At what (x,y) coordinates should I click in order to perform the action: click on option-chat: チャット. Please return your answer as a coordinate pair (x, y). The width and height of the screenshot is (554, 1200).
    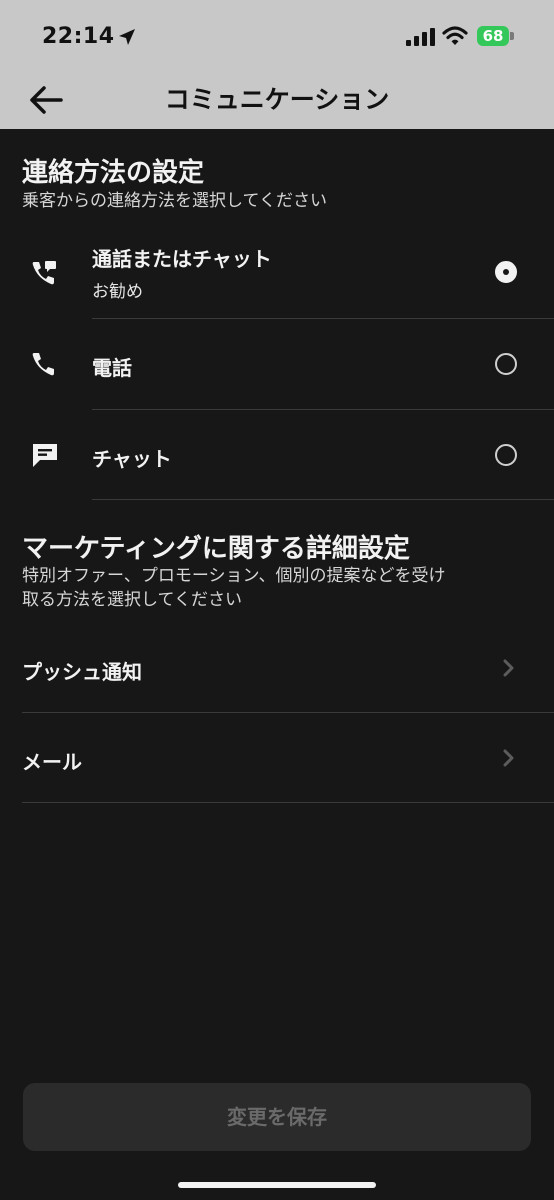
    Looking at the image, I should click on (277, 455).